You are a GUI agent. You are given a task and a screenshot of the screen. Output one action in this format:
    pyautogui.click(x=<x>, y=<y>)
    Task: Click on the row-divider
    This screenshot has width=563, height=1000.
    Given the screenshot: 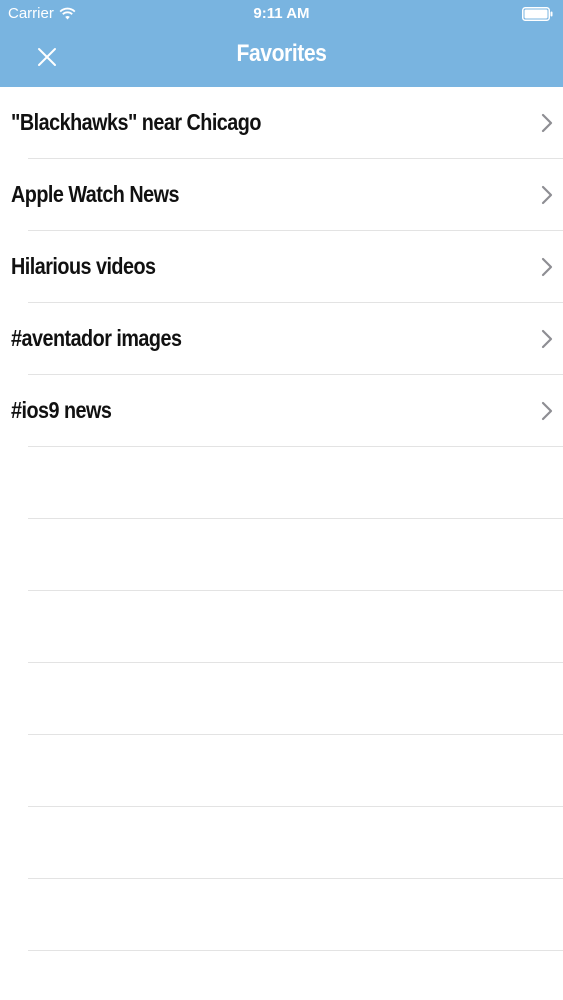 What is the action you would take?
    pyautogui.click(x=295, y=950)
    